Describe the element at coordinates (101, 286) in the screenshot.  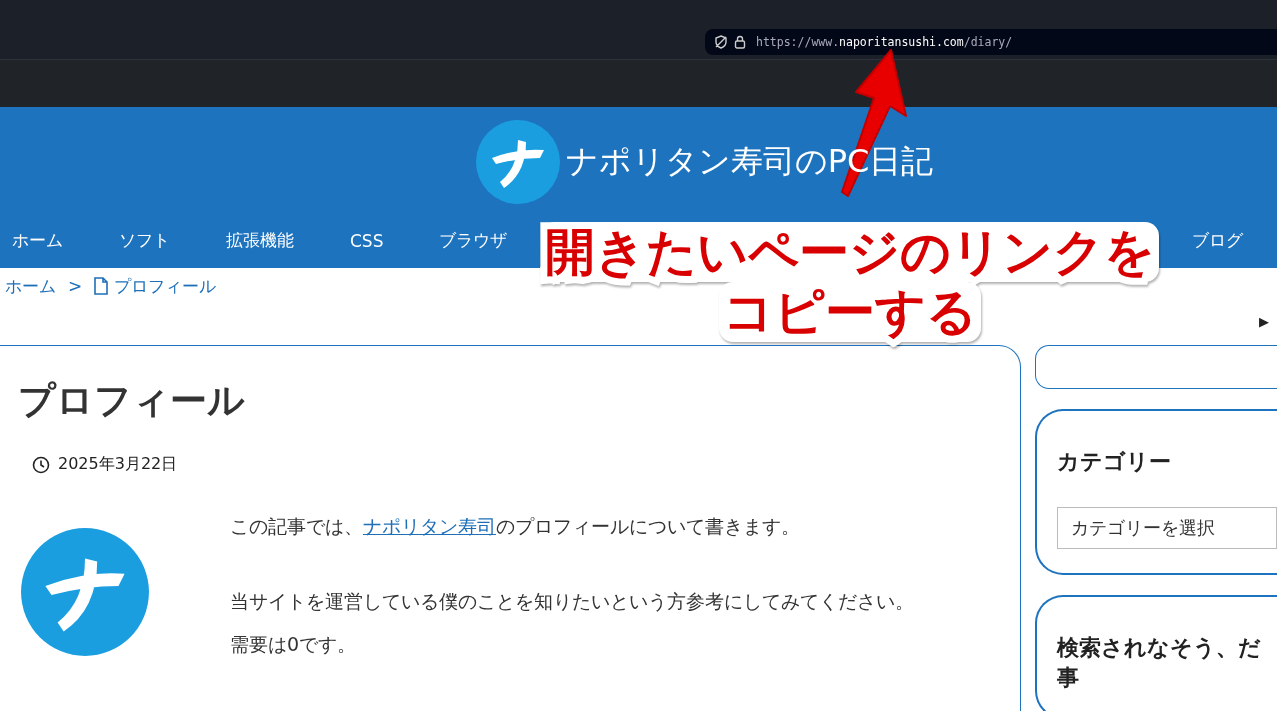
I see `document-icon` at that location.